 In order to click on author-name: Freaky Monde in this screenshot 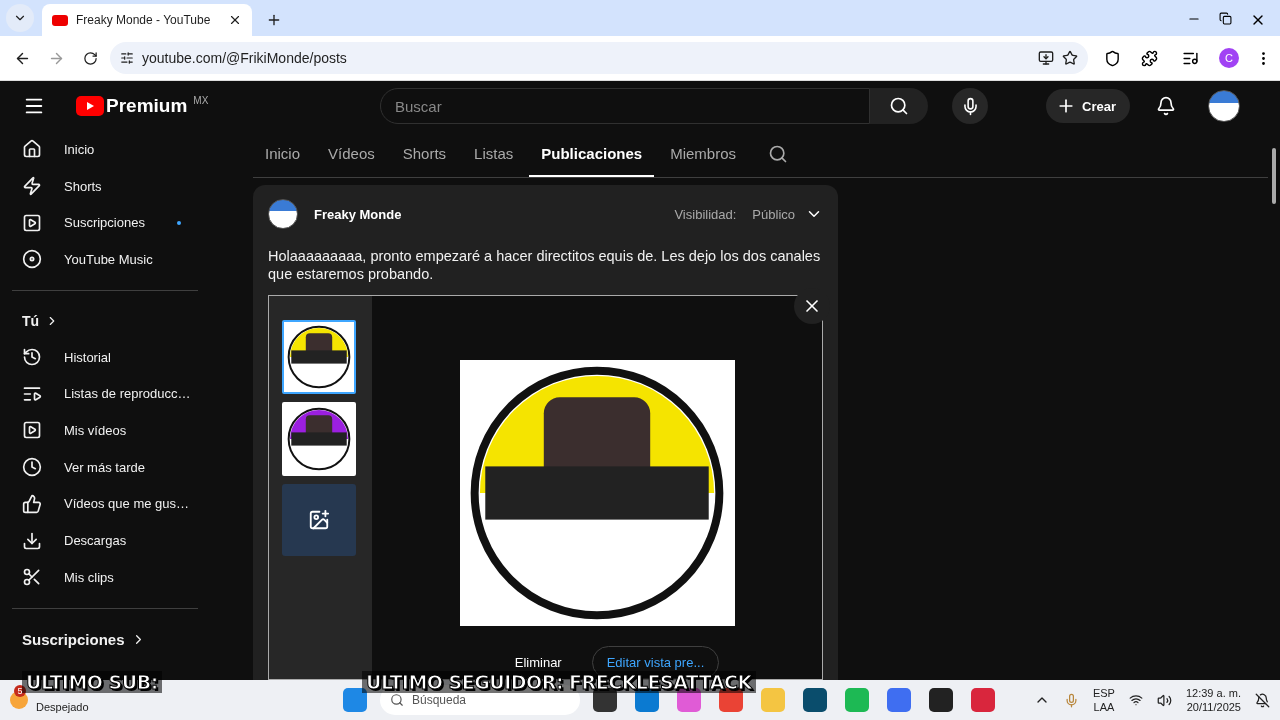, I will do `click(358, 214)`.